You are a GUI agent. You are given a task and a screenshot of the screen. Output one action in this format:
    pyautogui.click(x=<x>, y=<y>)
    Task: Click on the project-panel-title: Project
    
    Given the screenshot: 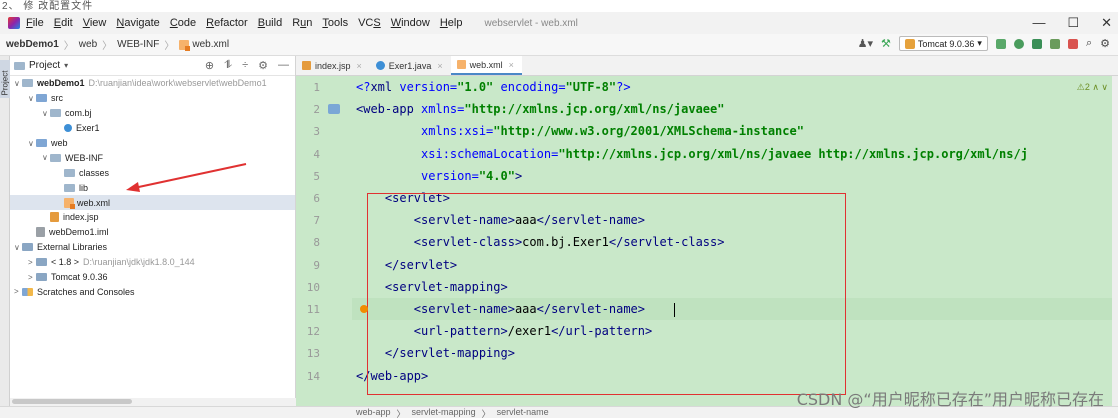 What is the action you would take?
    pyautogui.click(x=44, y=65)
    